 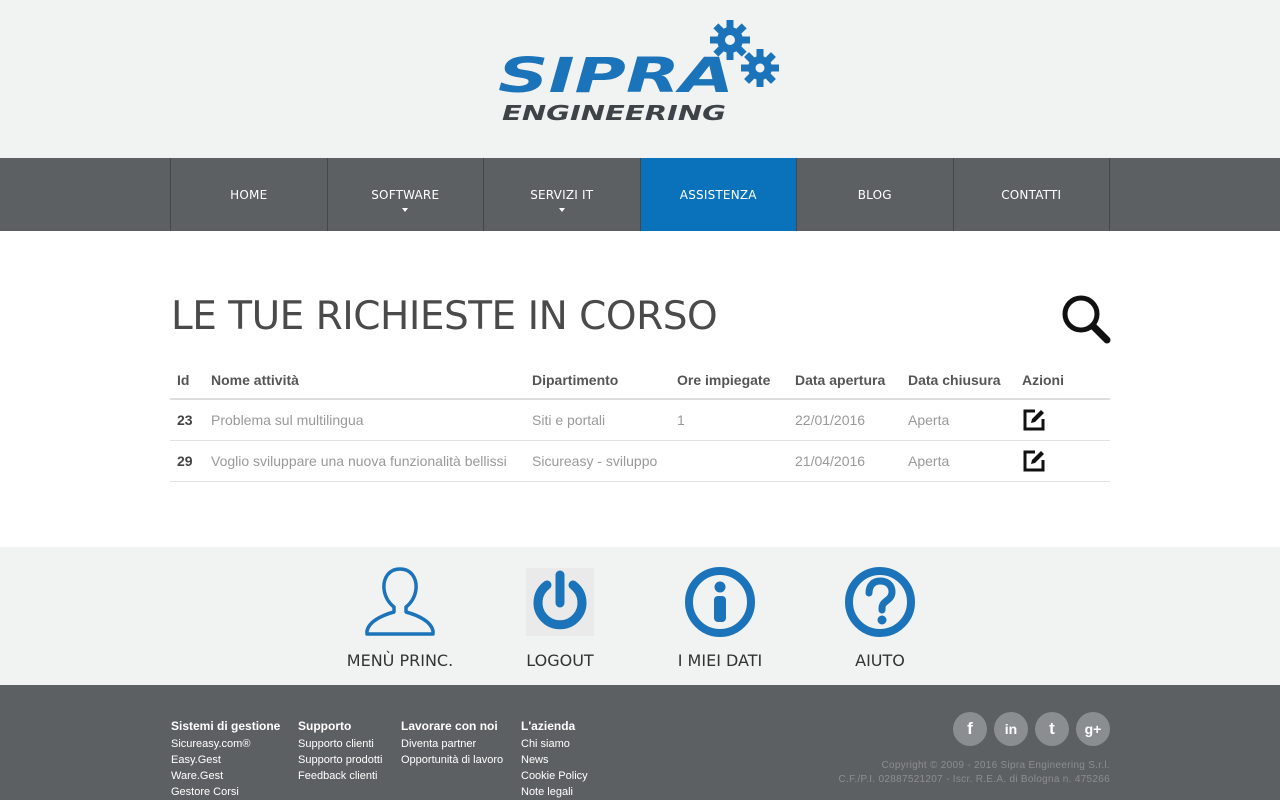 What do you see at coordinates (1093, 729) in the screenshot?
I see `google-plus-icon: g+` at bounding box center [1093, 729].